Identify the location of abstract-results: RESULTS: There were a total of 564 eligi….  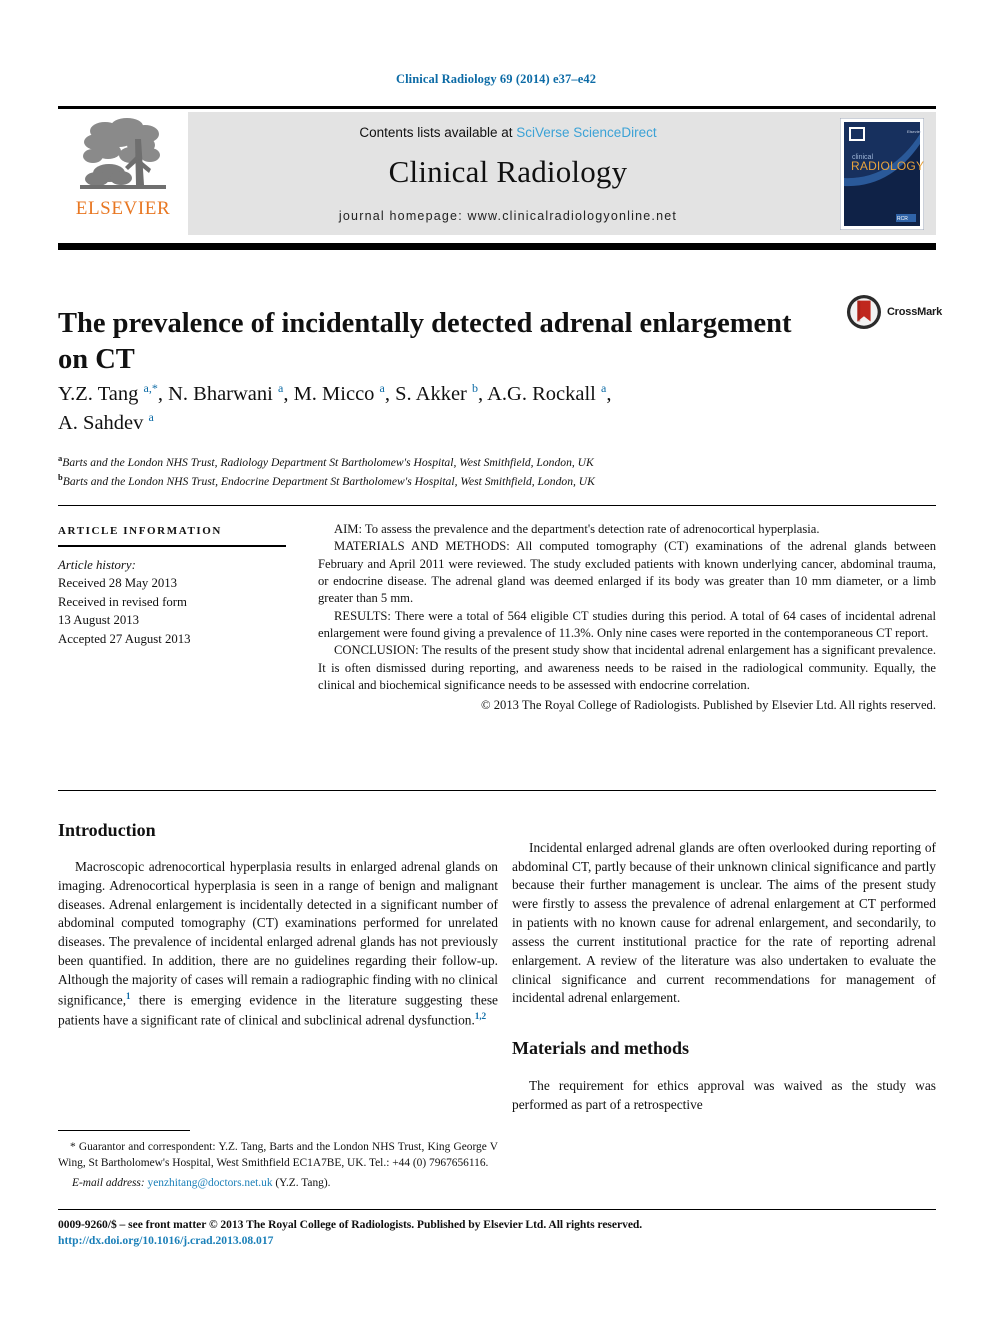
(627, 624).